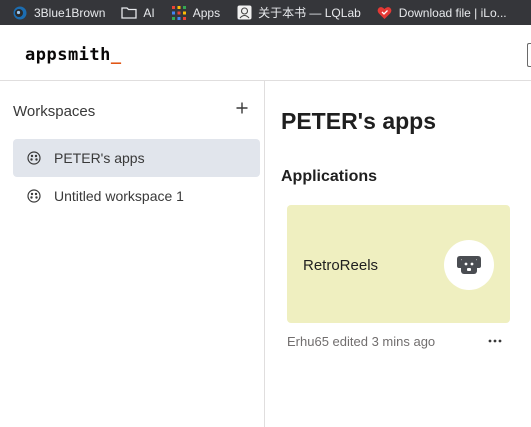 The image size is (531, 427). I want to click on applications-heading: Applications, so click(329, 176).